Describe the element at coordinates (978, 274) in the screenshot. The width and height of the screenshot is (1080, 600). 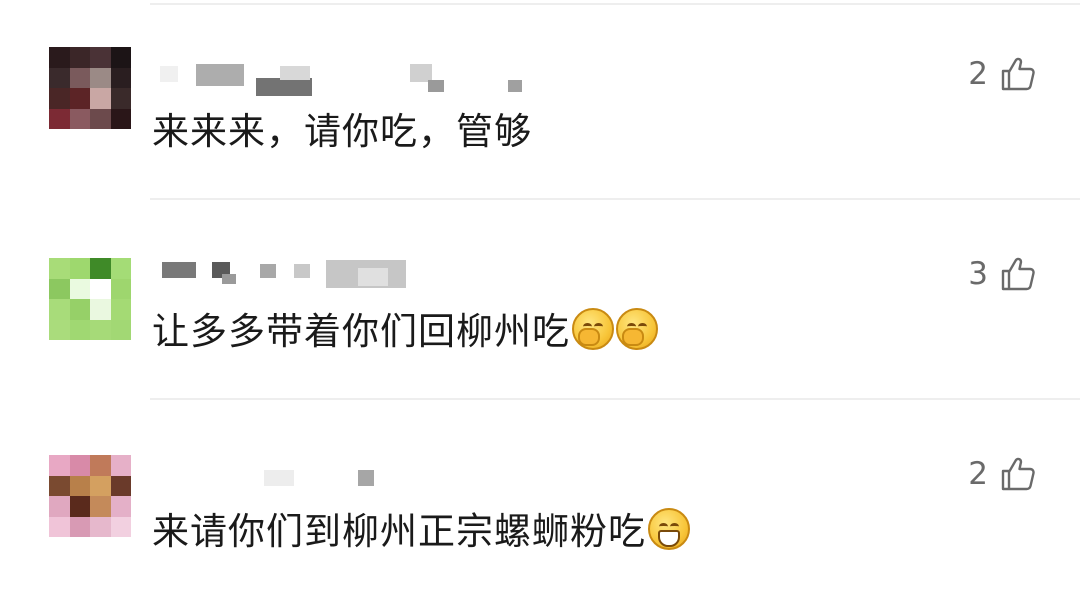
I see `like-count: 3` at that location.